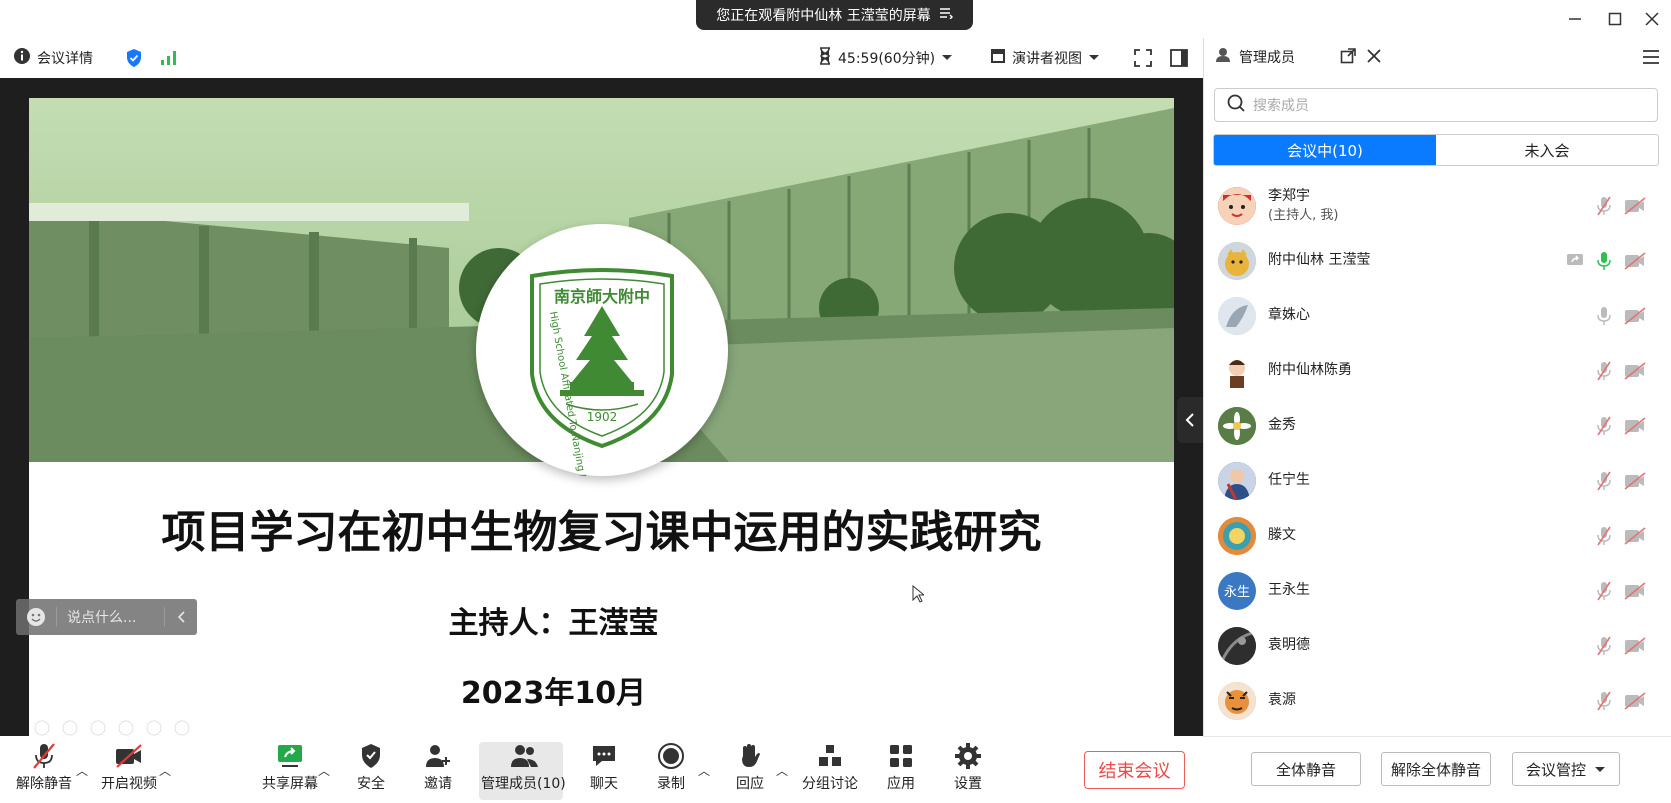 Image resolution: width=1671 pixels, height=803 pixels. I want to click on record-button: 录制, so click(671, 767).